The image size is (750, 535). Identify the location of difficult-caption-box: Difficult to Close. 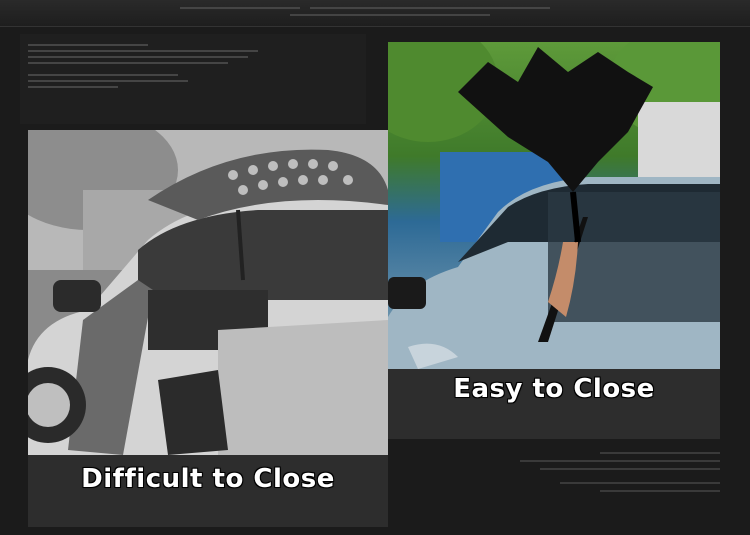
(208, 491).